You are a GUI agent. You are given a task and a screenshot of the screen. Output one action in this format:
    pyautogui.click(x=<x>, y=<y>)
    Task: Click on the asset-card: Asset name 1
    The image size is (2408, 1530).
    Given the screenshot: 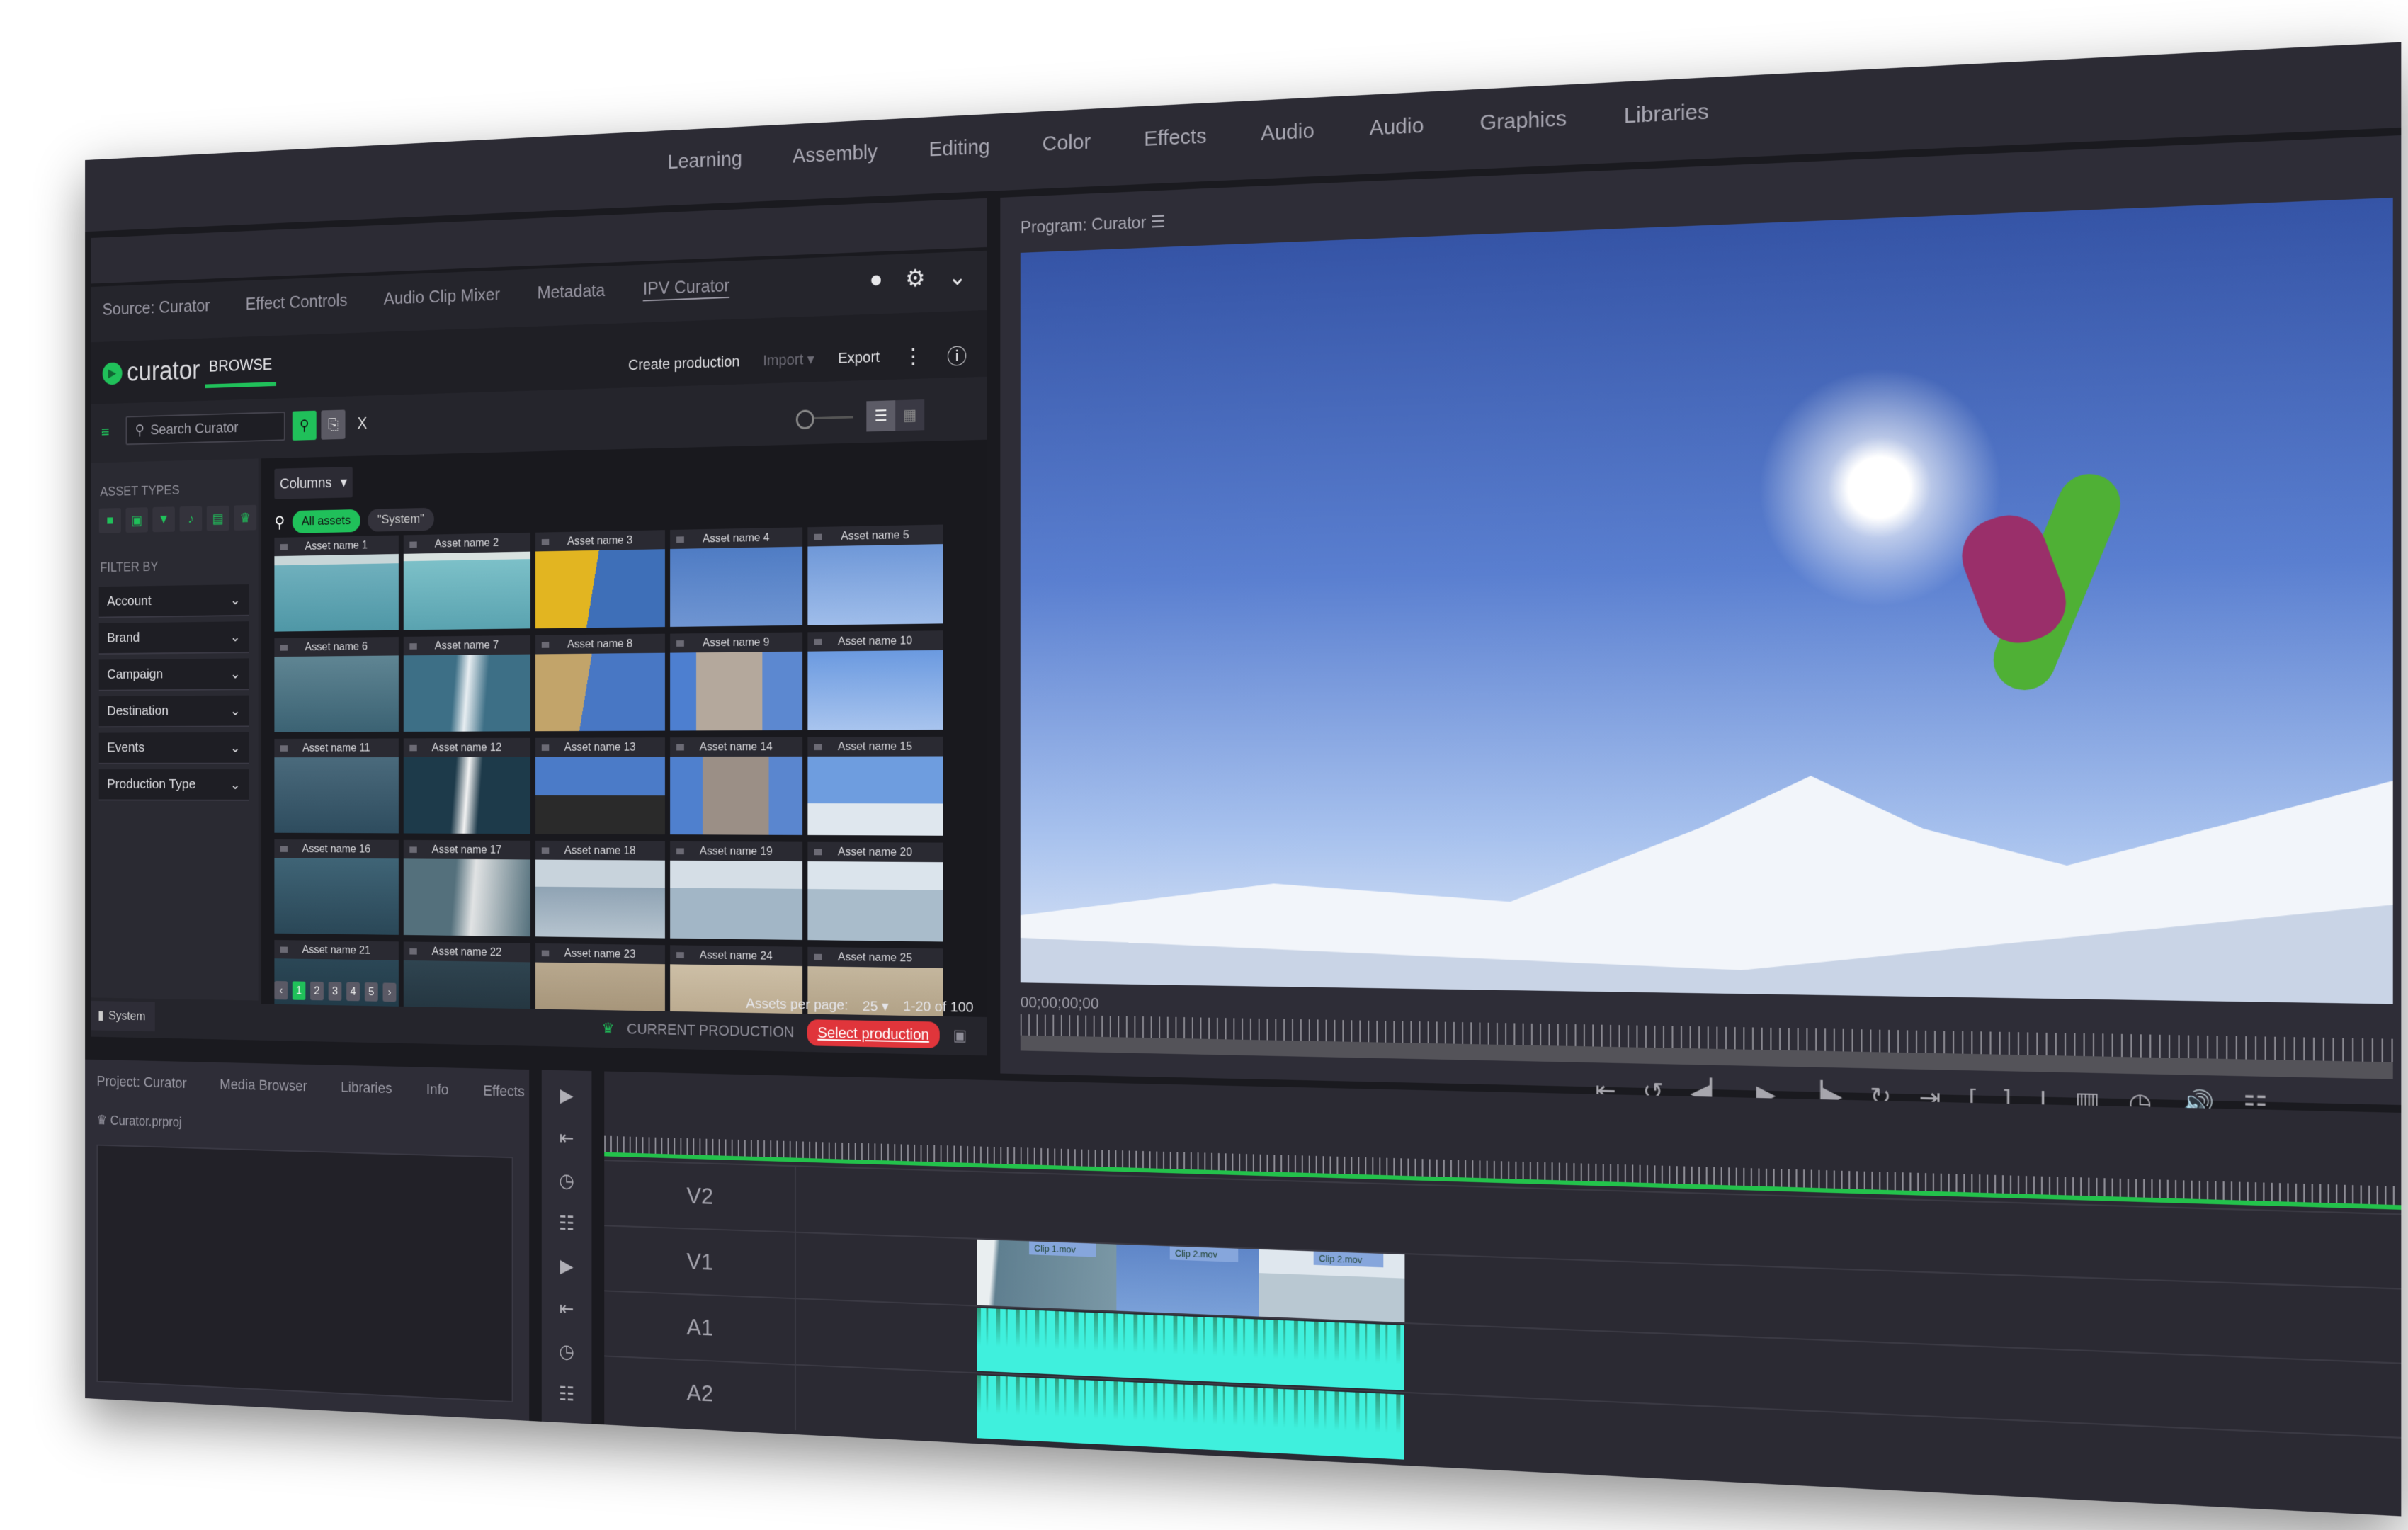 What is the action you would take?
    pyautogui.click(x=336, y=584)
    